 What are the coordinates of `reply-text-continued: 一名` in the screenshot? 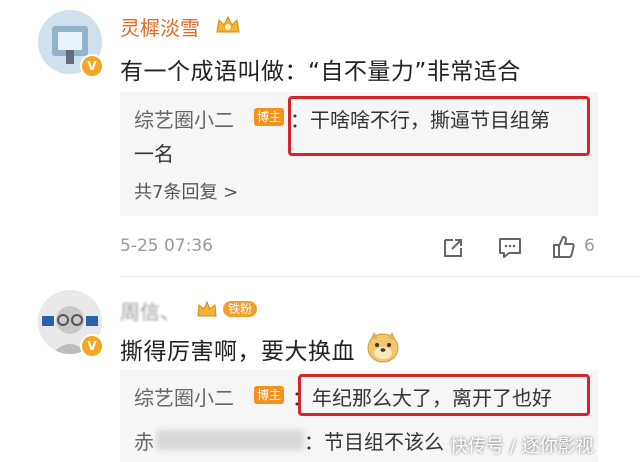 It's located at (154, 154).